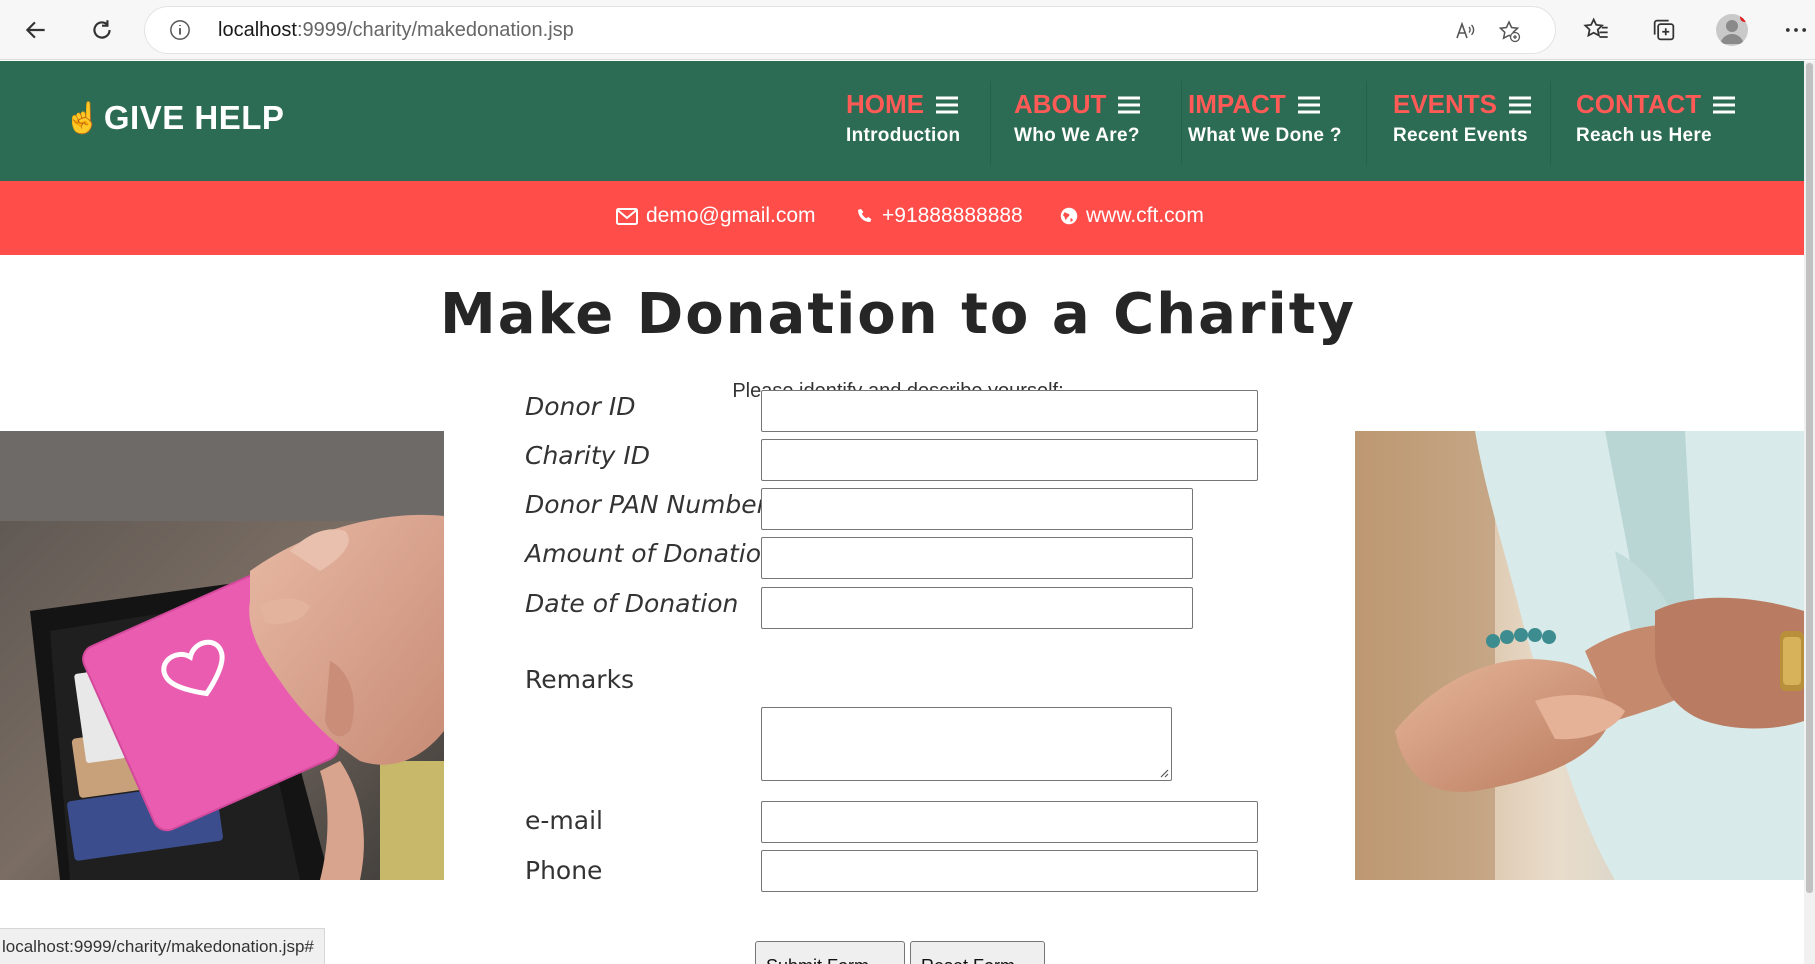  I want to click on pointing-hand-icon: ☝, so click(83, 118).